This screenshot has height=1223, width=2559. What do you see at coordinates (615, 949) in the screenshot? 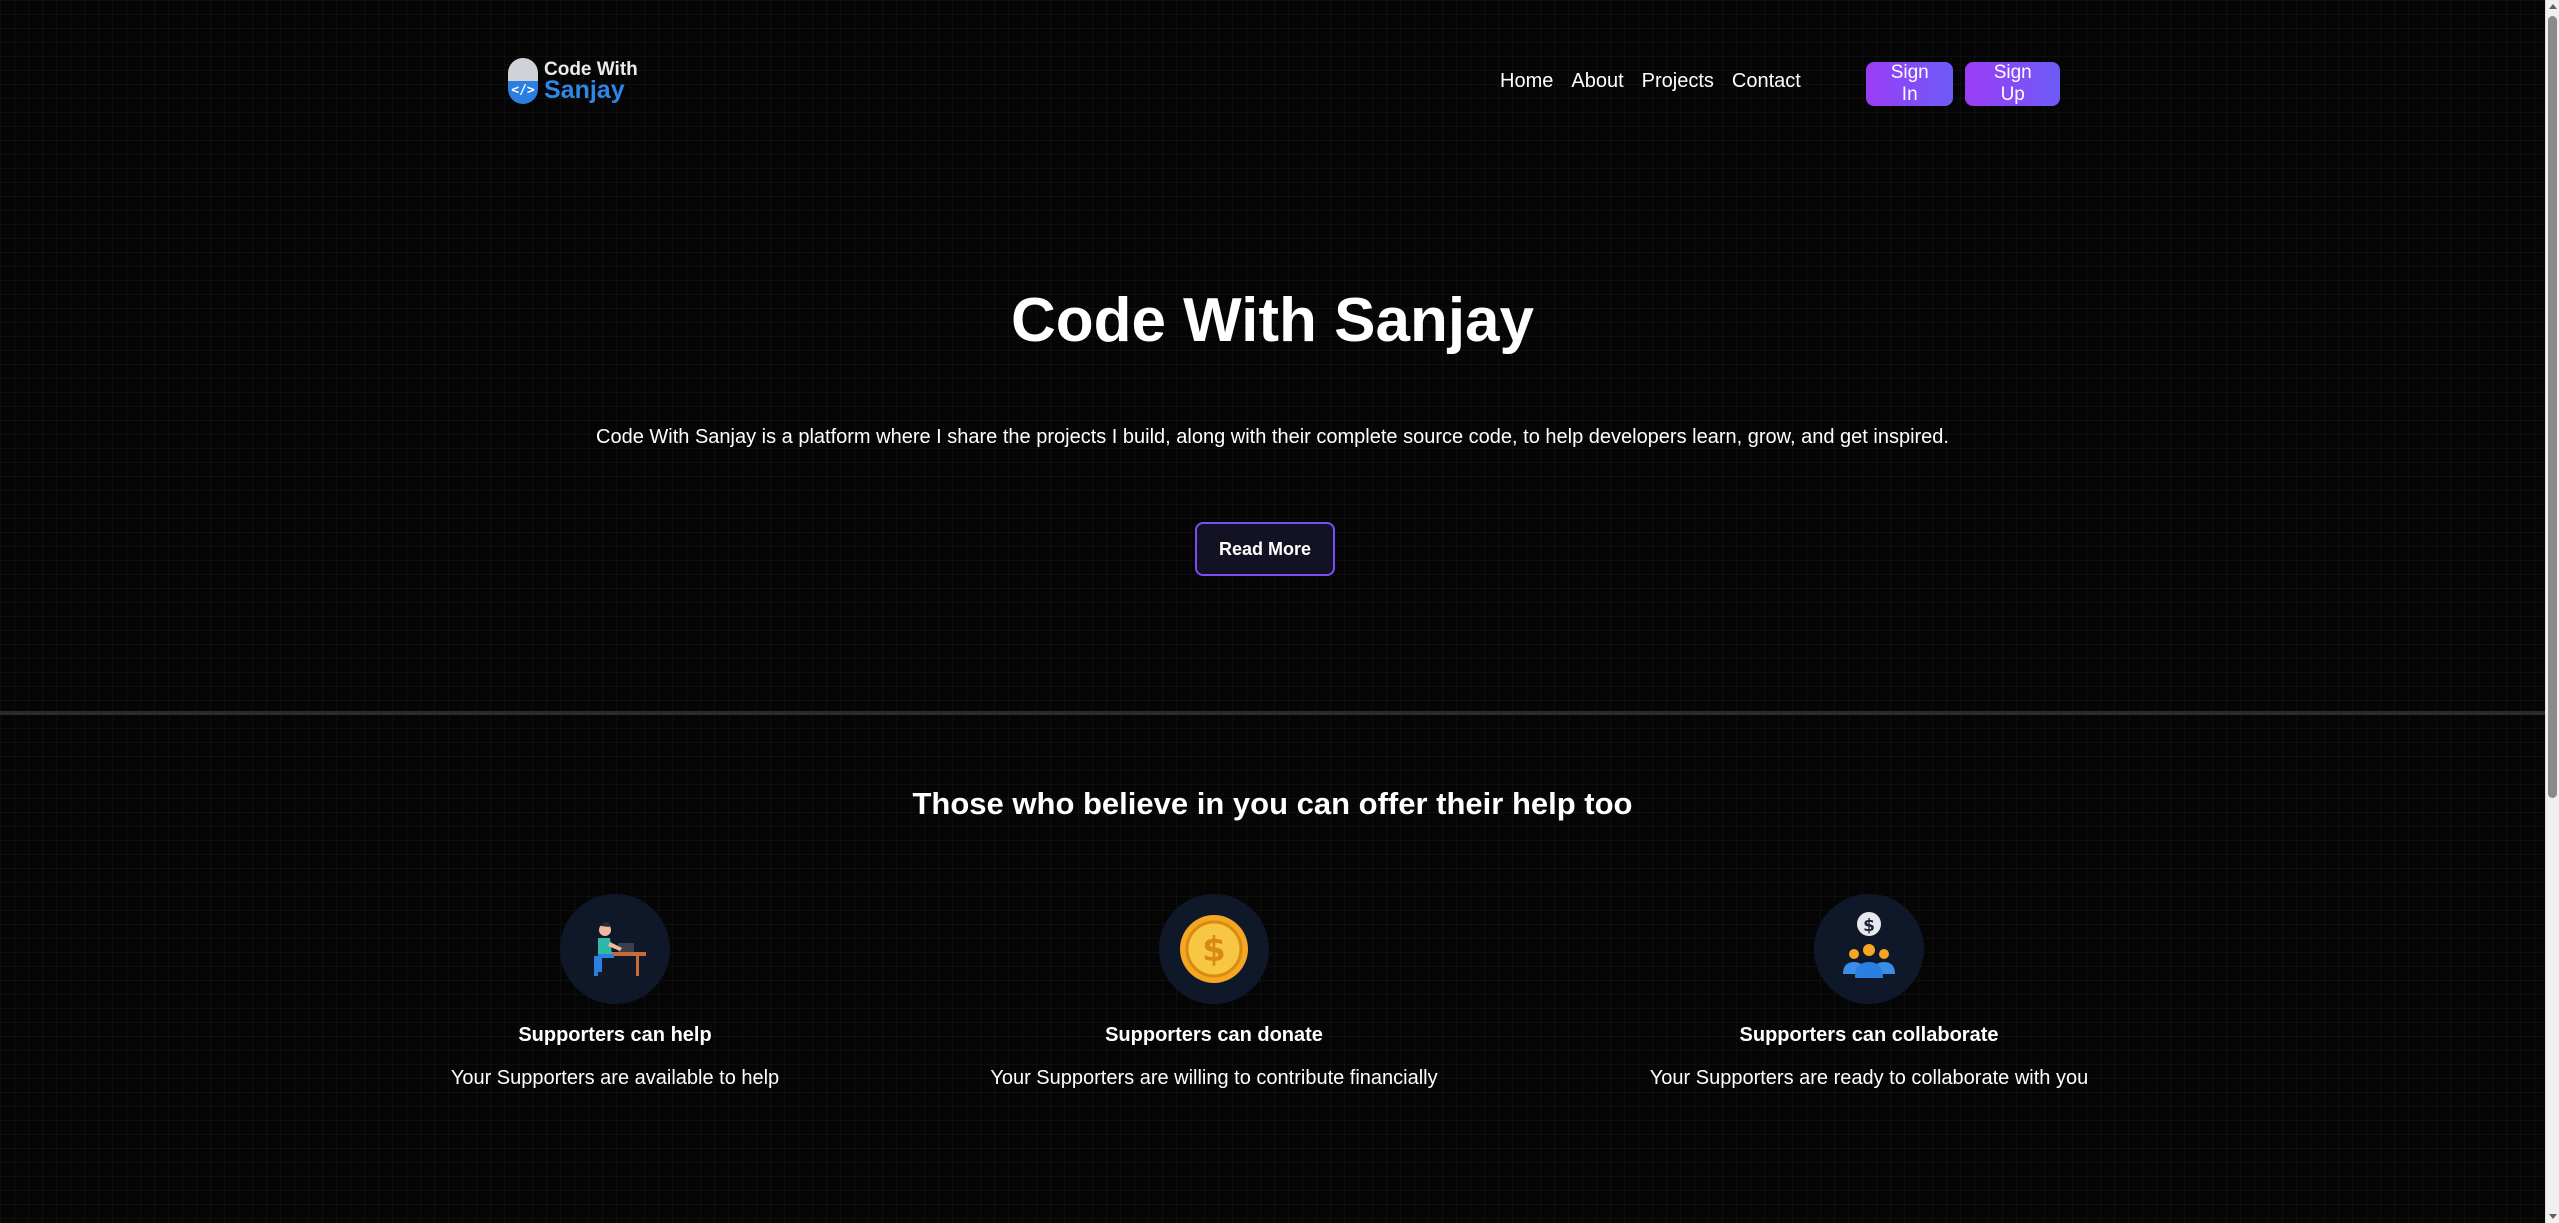
I see `person-at-desk-icon` at bounding box center [615, 949].